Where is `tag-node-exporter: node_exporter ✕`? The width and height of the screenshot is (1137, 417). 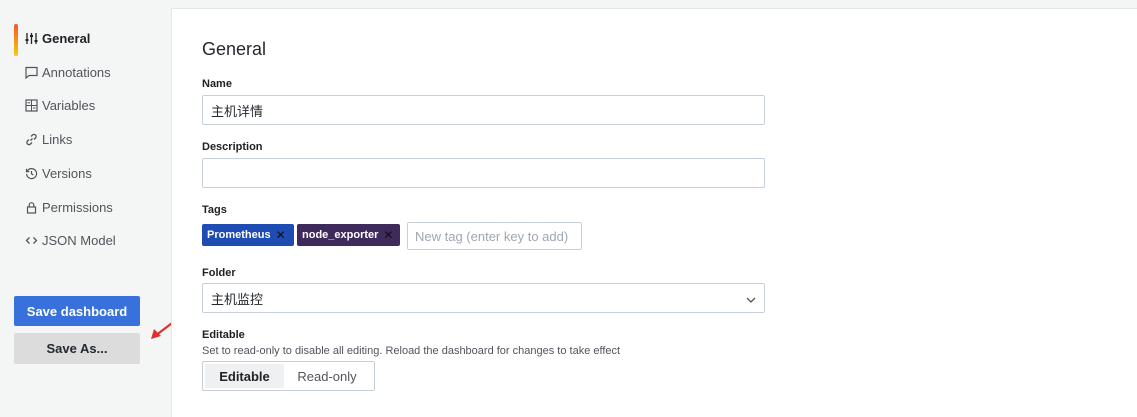
tag-node-exporter: node_exporter ✕ is located at coordinates (348, 235).